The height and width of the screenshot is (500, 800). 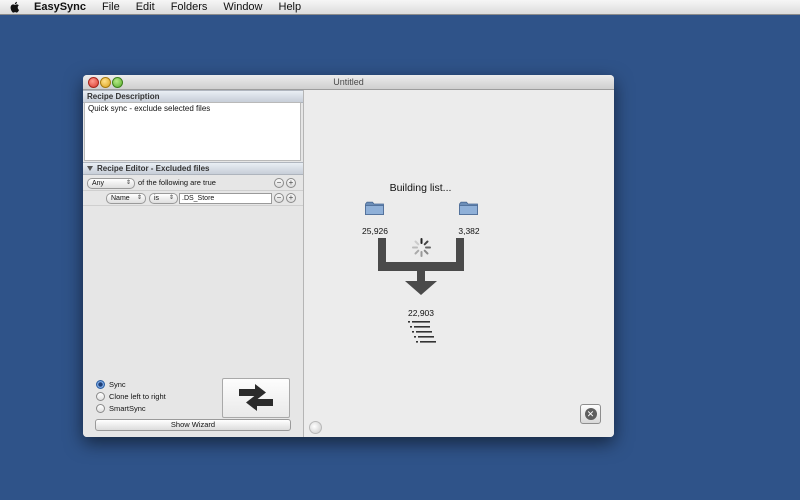 I want to click on left-file-count: 25,926, so click(x=375, y=231).